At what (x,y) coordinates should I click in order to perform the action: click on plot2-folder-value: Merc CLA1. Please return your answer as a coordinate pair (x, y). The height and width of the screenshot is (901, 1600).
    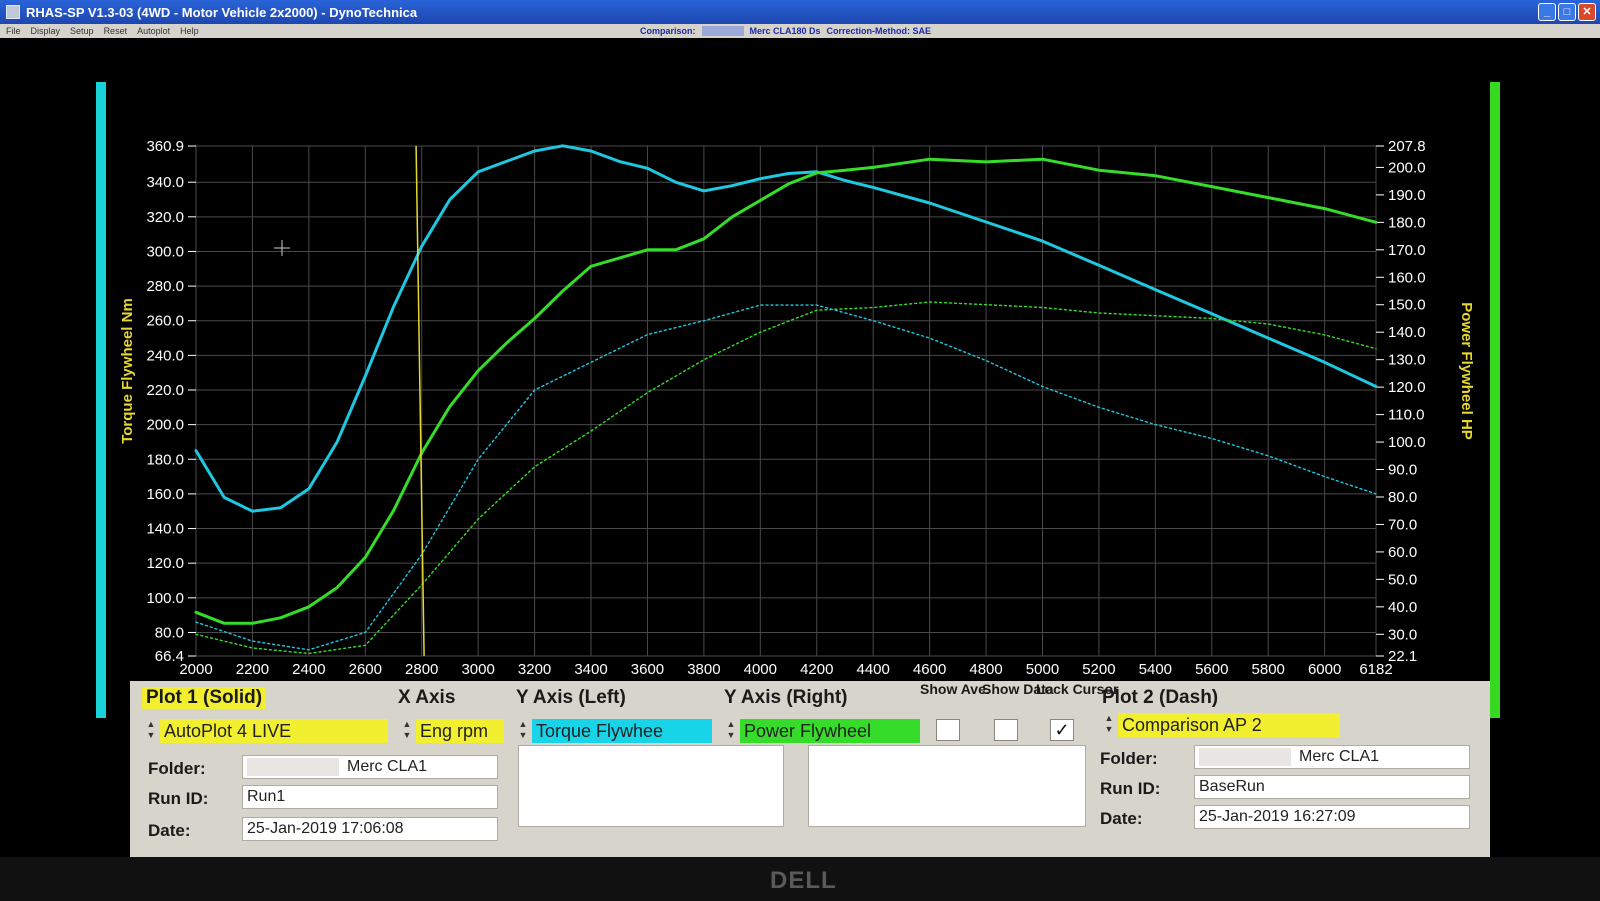
    Looking at the image, I should click on (1339, 756).